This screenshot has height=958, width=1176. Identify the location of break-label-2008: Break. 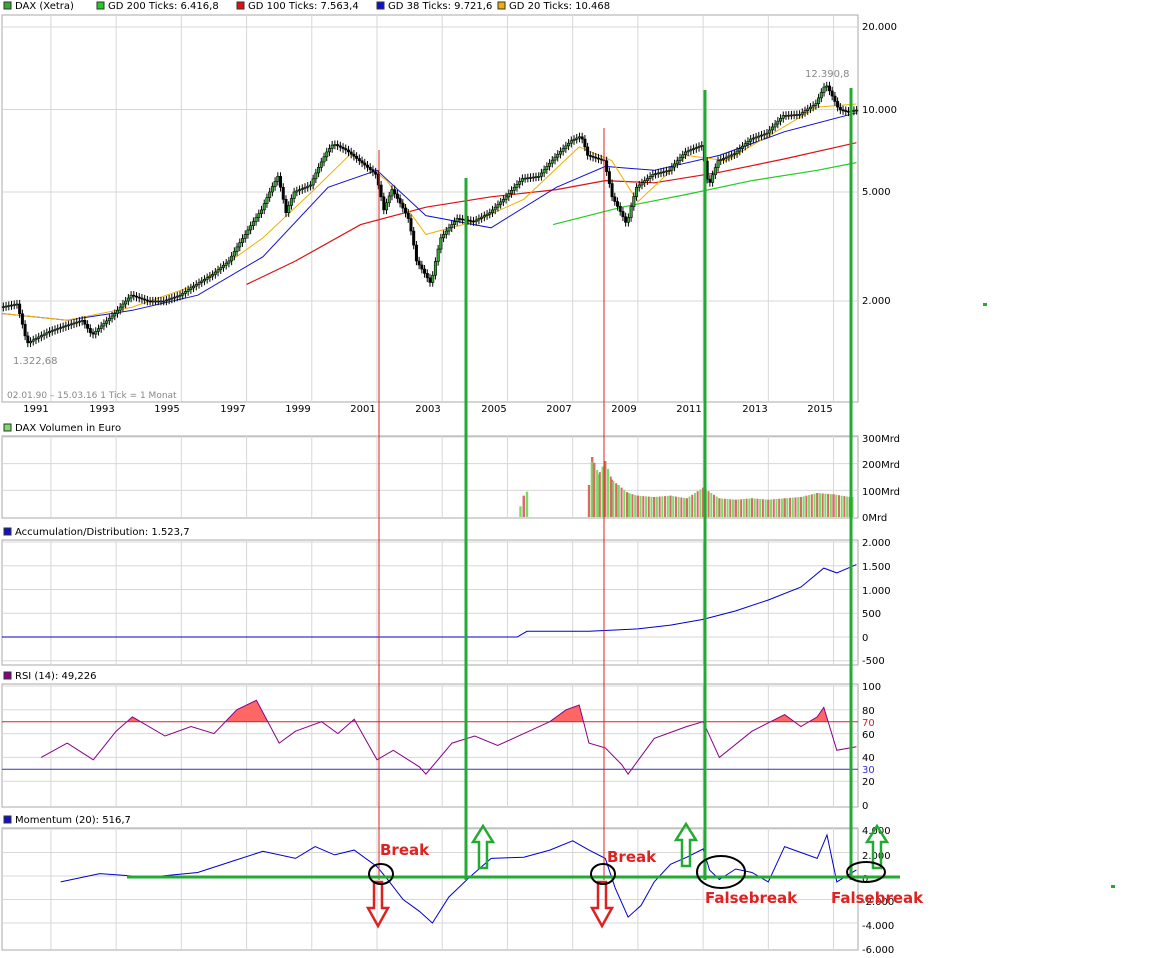
(632, 857).